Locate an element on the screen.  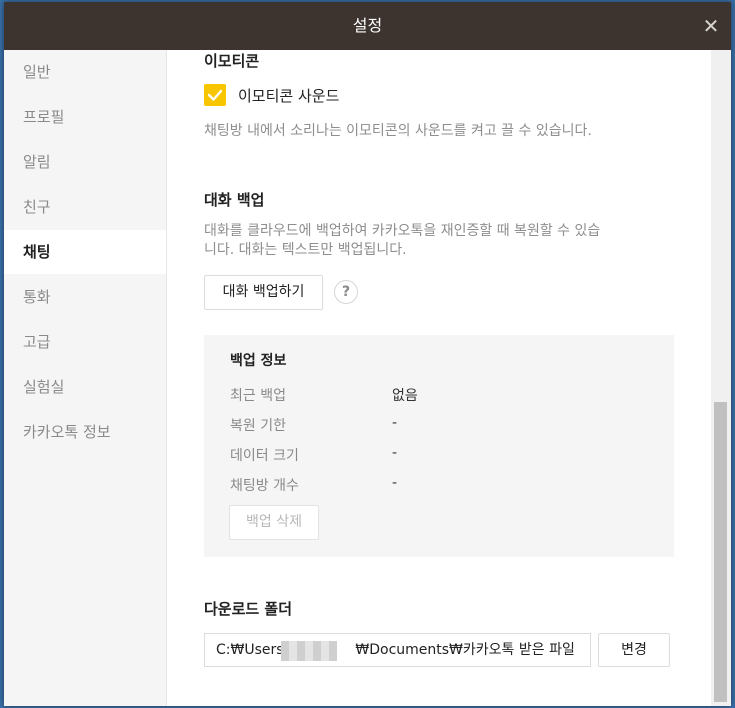
sidebar-item-general: 일반 is located at coordinates (85, 72).